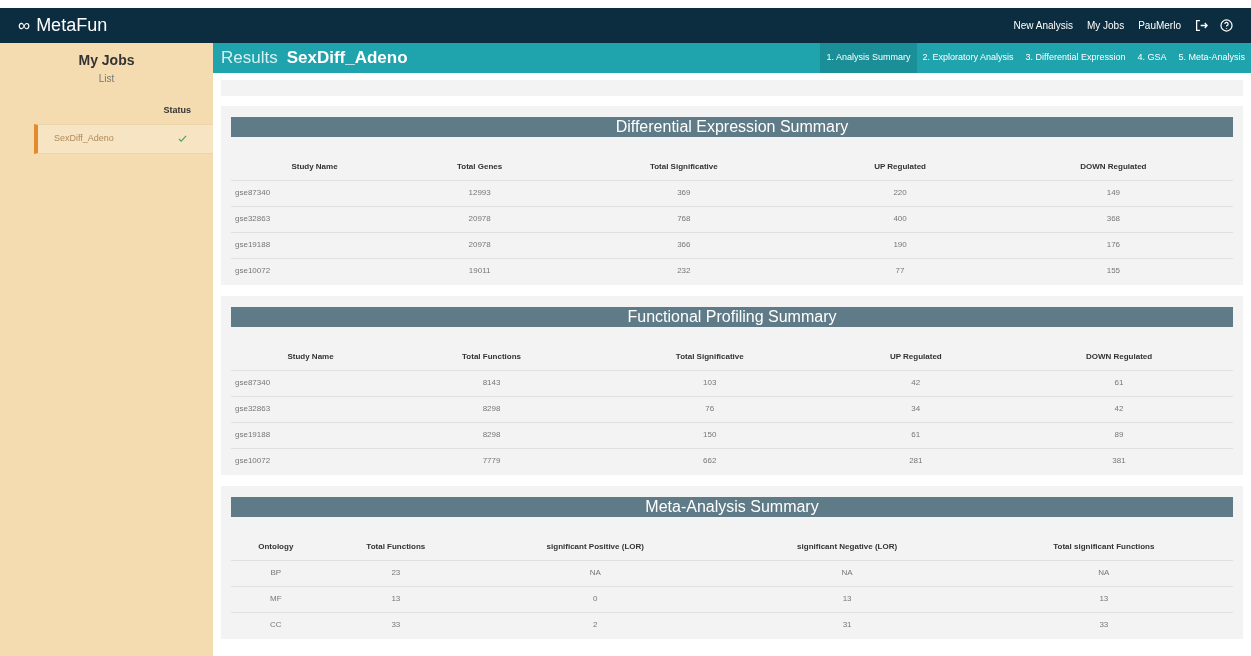  Describe the element at coordinates (595, 625) in the screenshot. I see `table-cell: 2` at that location.